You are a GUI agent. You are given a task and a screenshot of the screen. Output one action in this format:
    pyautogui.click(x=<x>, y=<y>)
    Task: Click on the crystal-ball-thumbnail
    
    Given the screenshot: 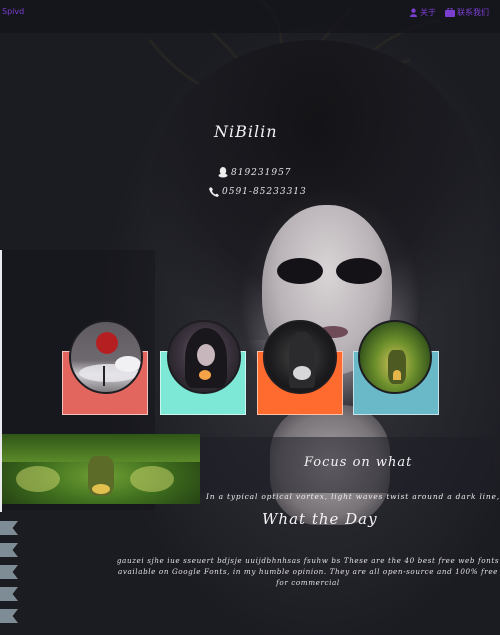 What is the action you would take?
    pyautogui.click(x=300, y=357)
    